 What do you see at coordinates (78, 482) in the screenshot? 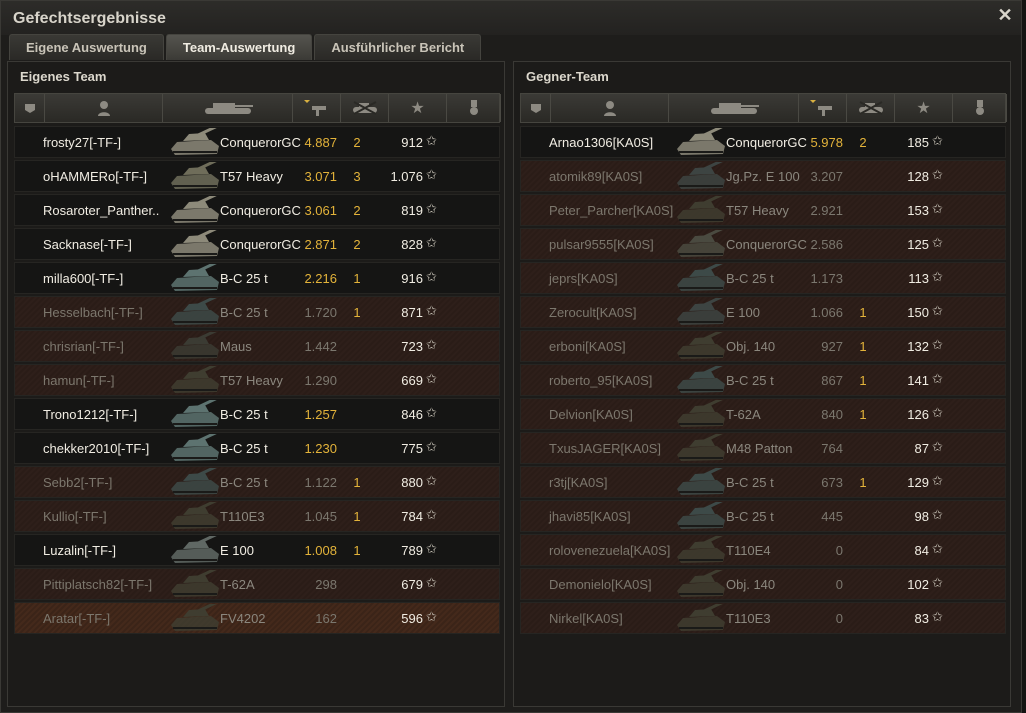
I see `player-name: Sebb2[-TF-]` at bounding box center [78, 482].